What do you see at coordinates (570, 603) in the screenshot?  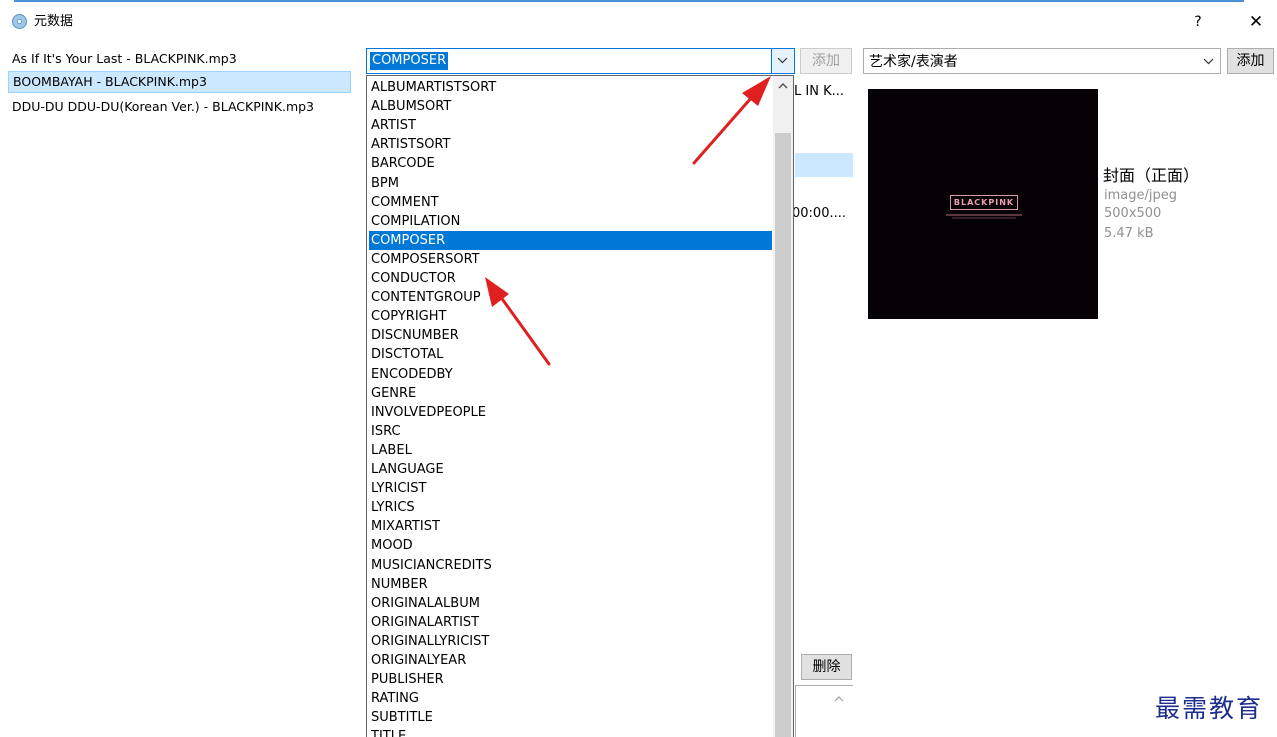 I see `dropdown-option: ORIGINALALBUM` at bounding box center [570, 603].